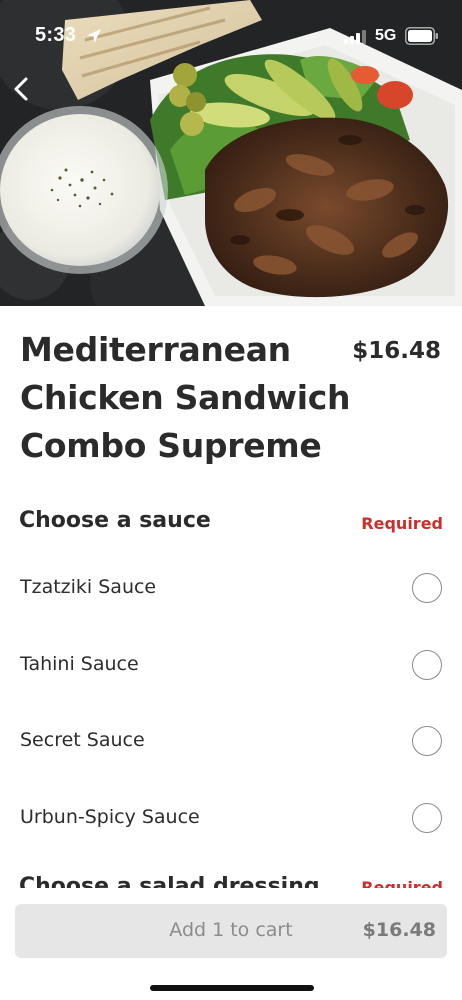  I want to click on home-indicator, so click(232, 988).